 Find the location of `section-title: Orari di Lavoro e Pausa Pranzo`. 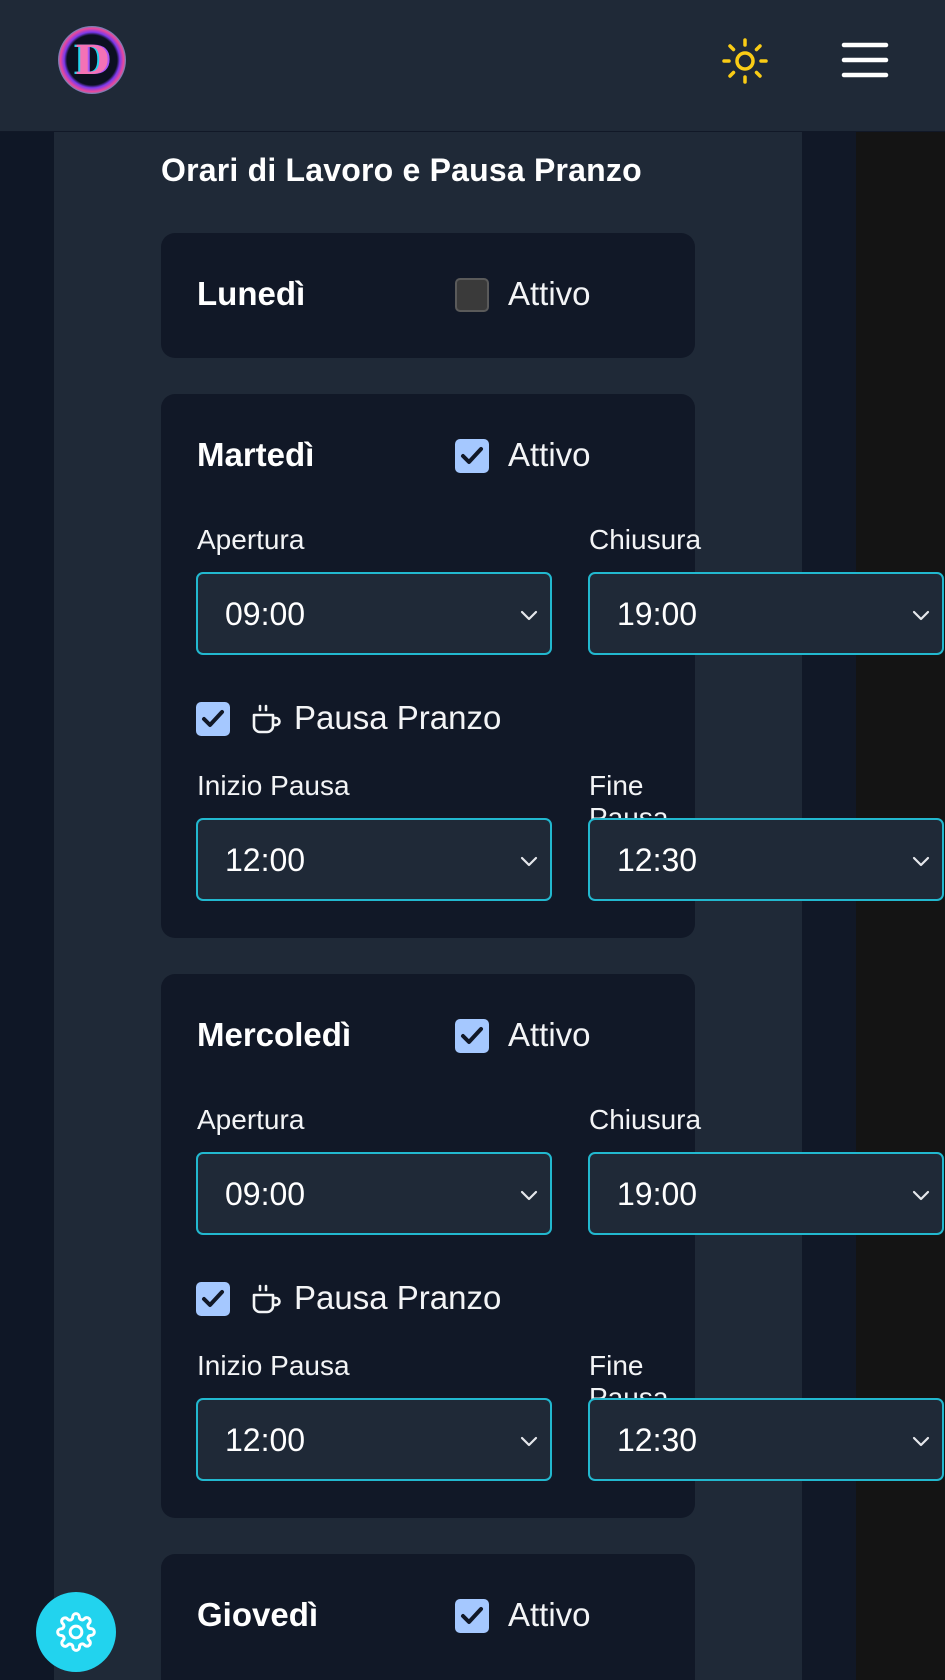

section-title: Orari di Lavoro e Pausa Pranzo is located at coordinates (401, 170).